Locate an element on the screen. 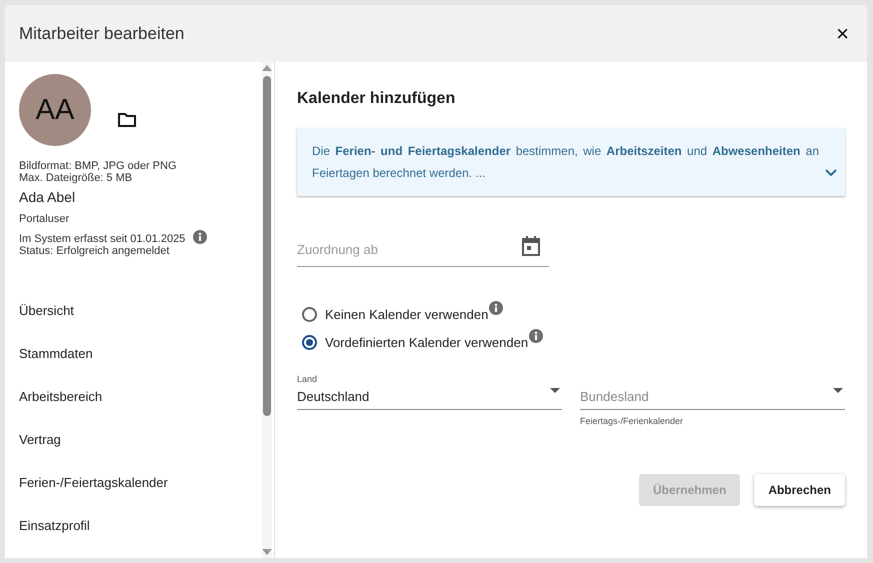 The height and width of the screenshot is (563, 873). dialog-button: Abbrechen is located at coordinates (799, 490).